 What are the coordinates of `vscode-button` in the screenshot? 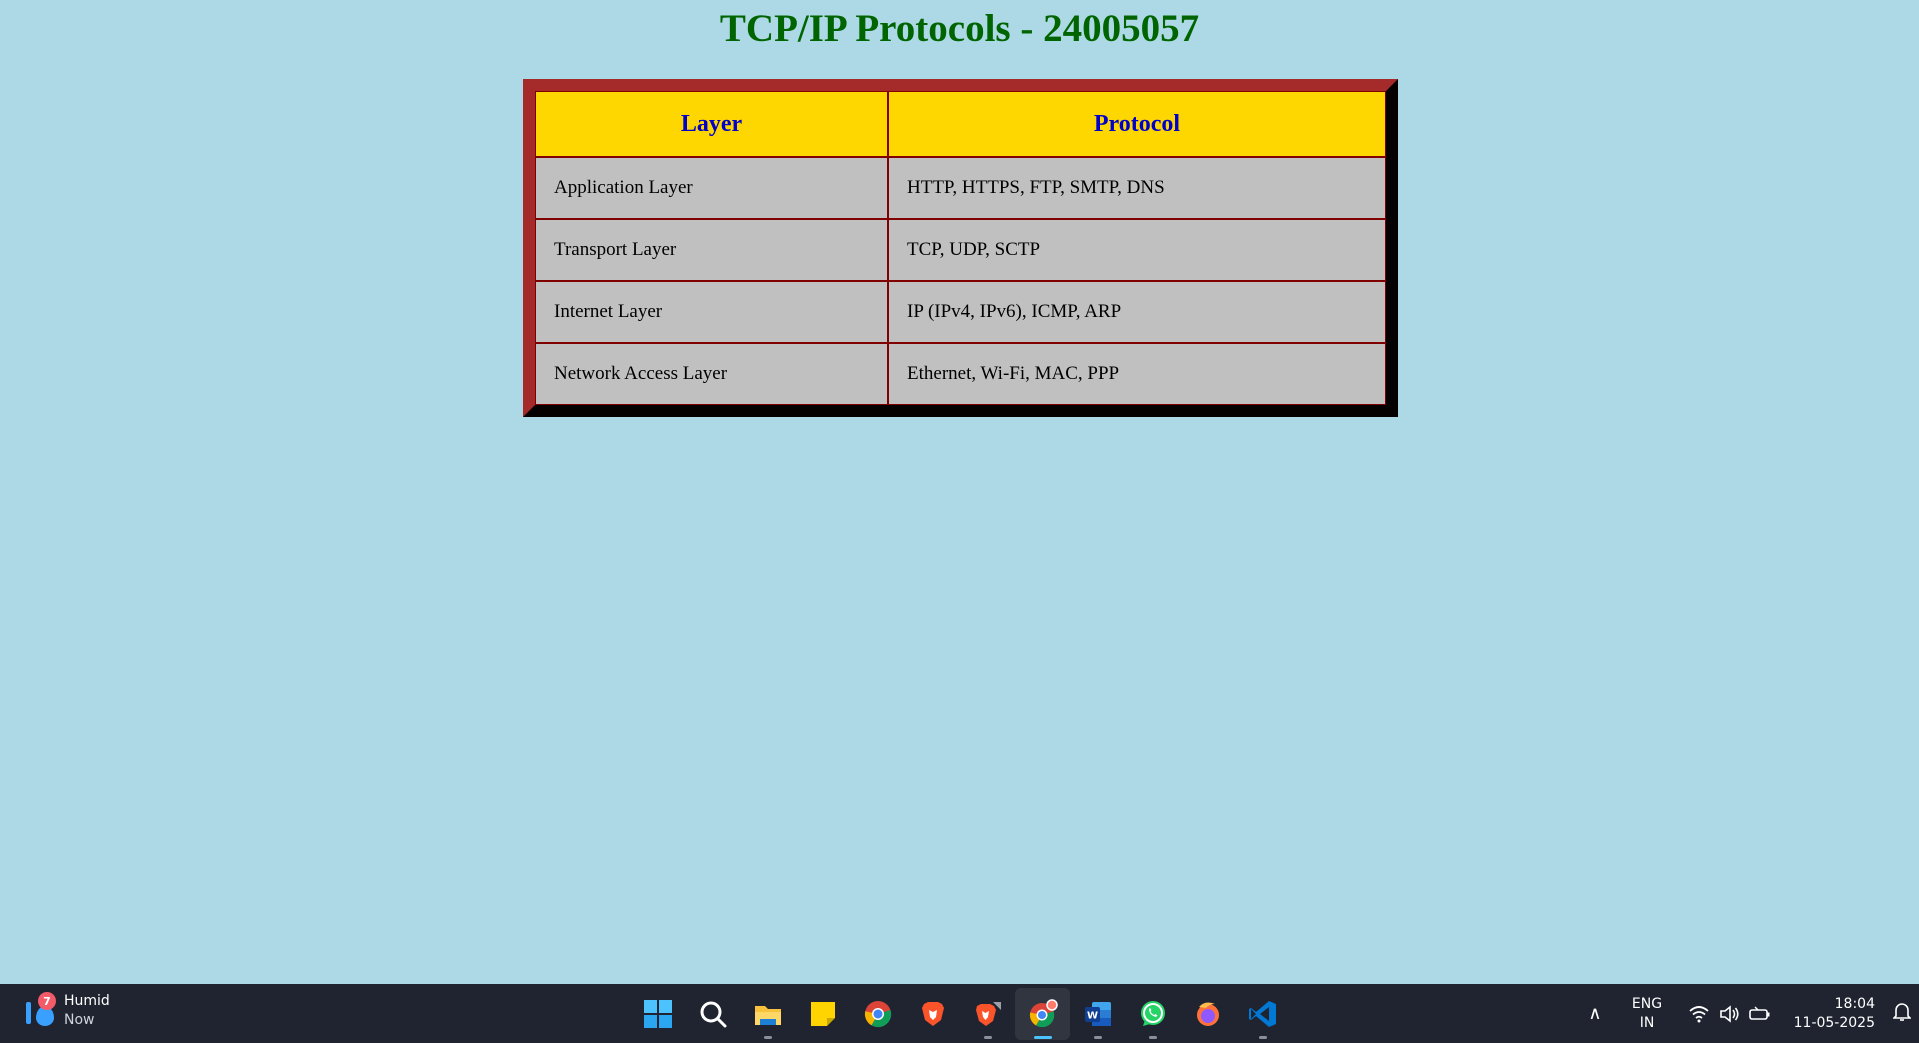 It's located at (1262, 1014).